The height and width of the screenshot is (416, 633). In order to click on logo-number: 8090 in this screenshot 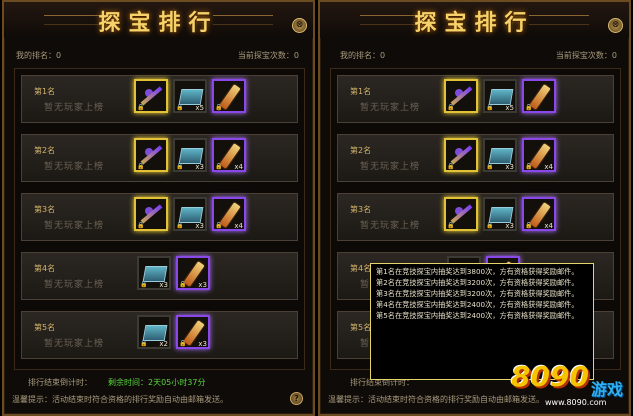, I will do `click(550, 376)`.